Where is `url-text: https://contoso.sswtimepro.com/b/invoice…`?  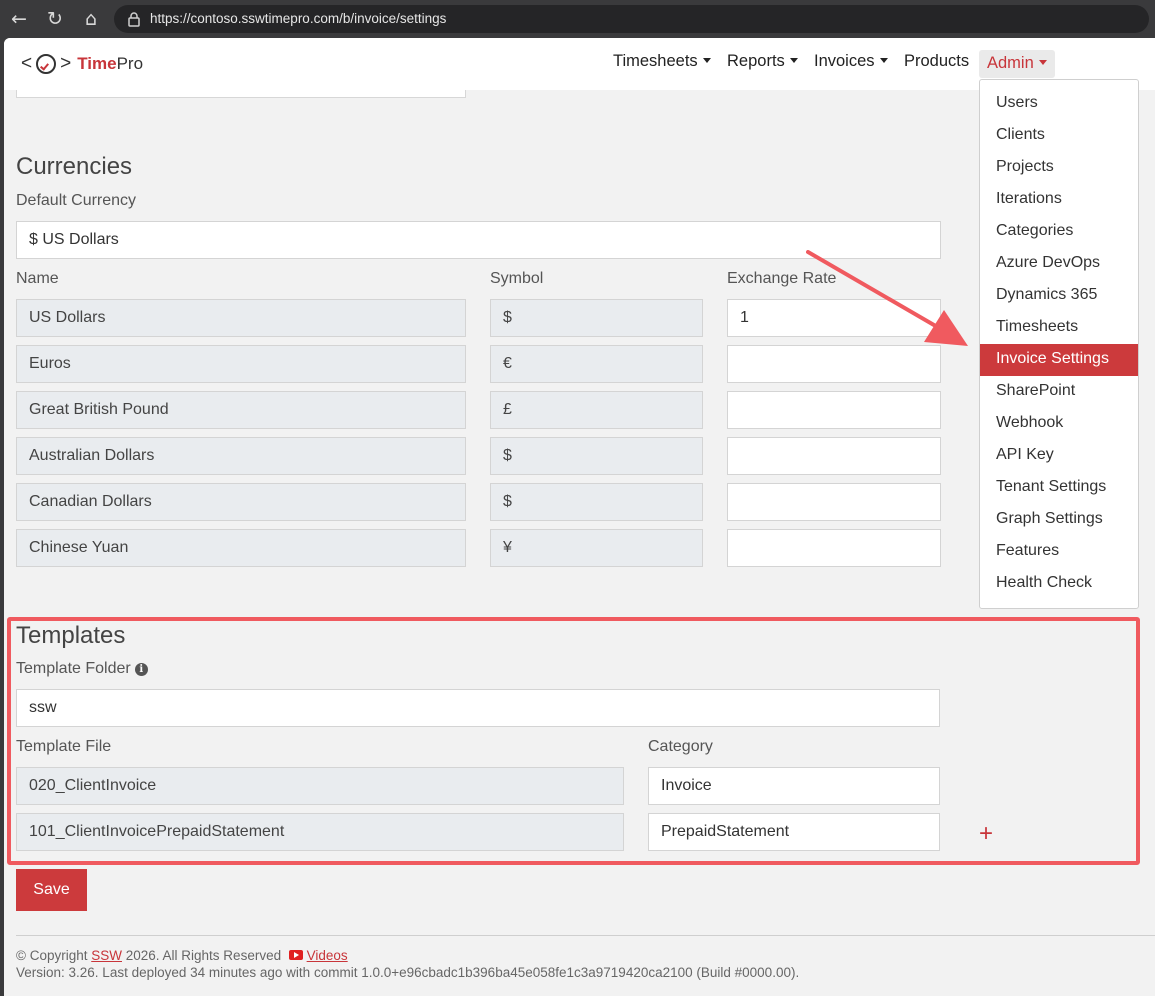
url-text: https://contoso.sswtimepro.com/b/invoice… is located at coordinates (298, 18).